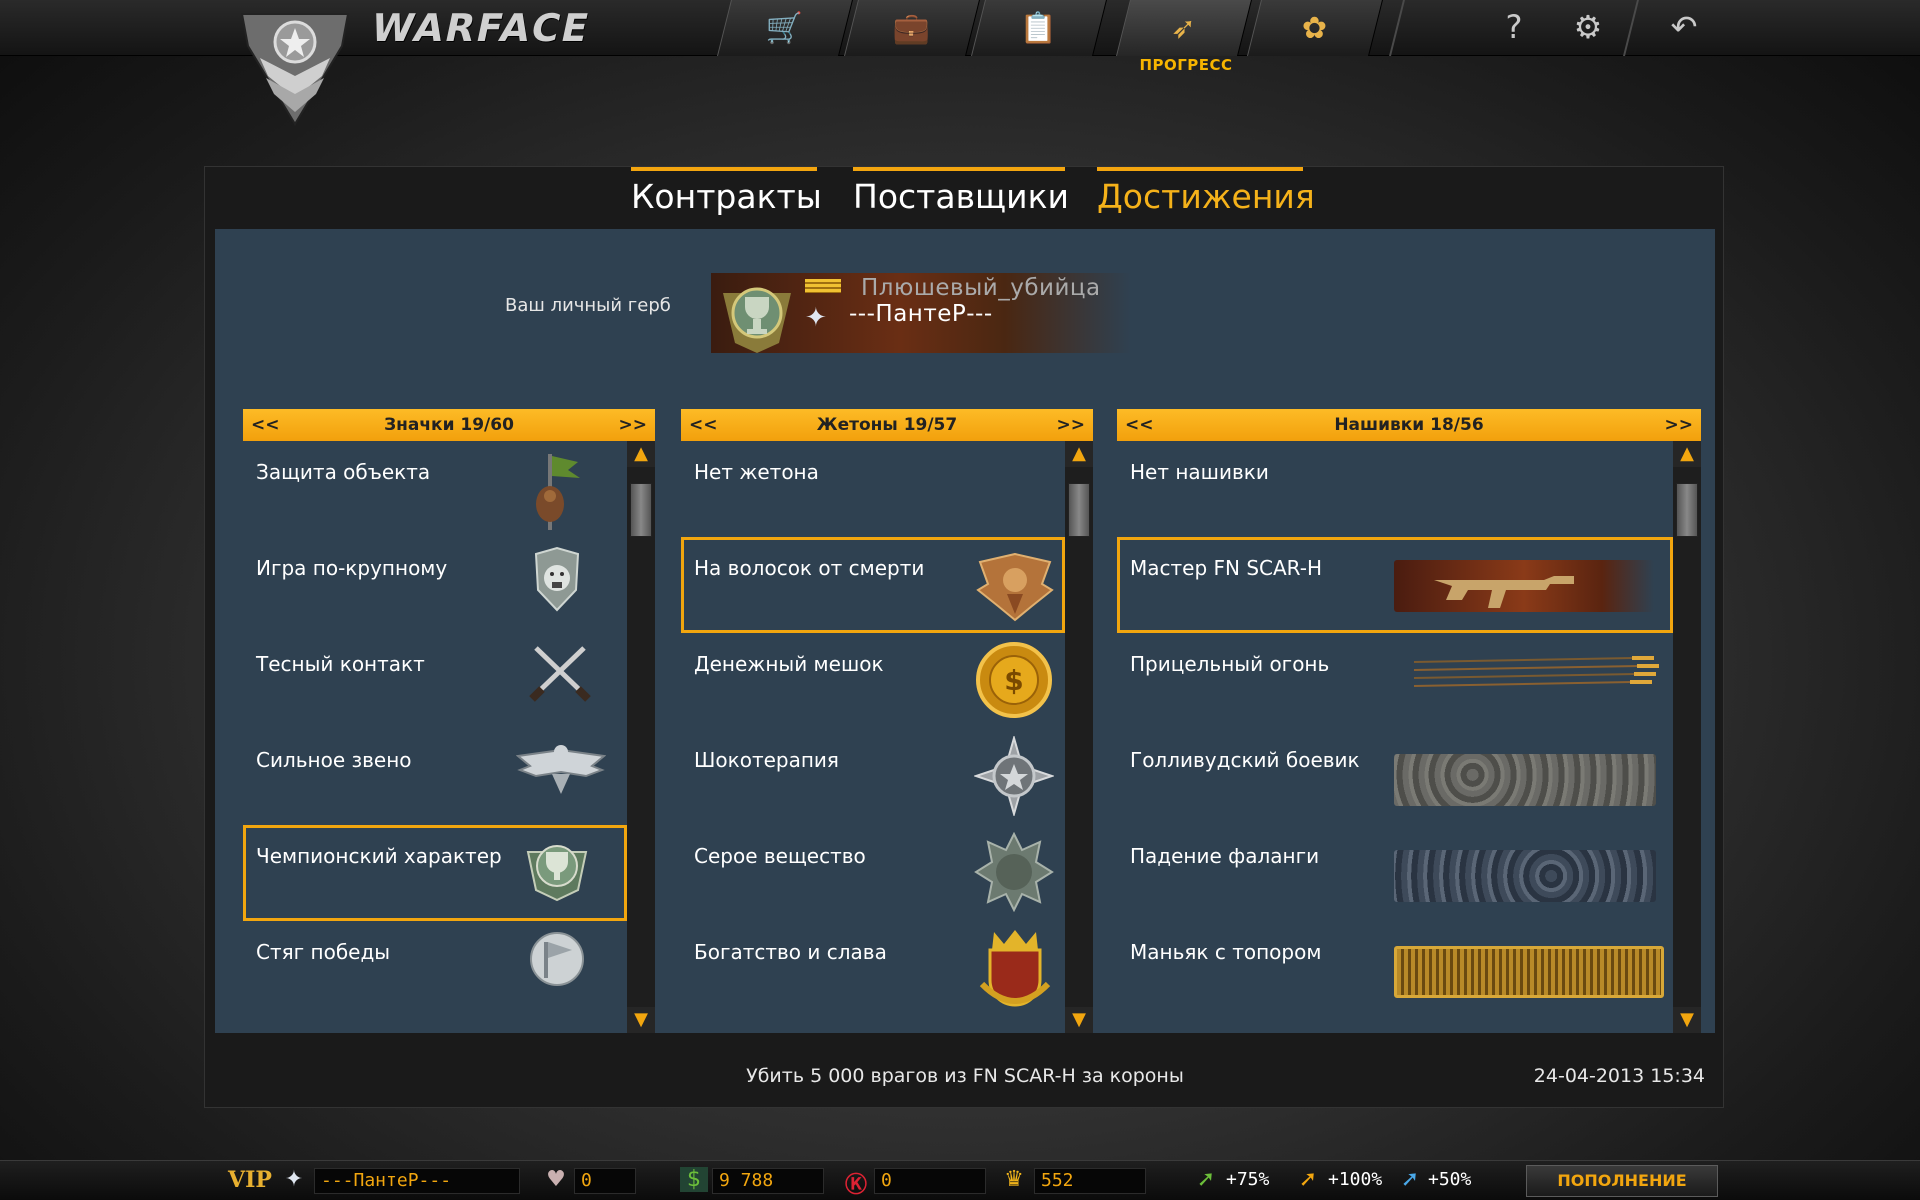 This screenshot has width=1920, height=1200. I want to click on tokens-next-button: >>, so click(1071, 425).